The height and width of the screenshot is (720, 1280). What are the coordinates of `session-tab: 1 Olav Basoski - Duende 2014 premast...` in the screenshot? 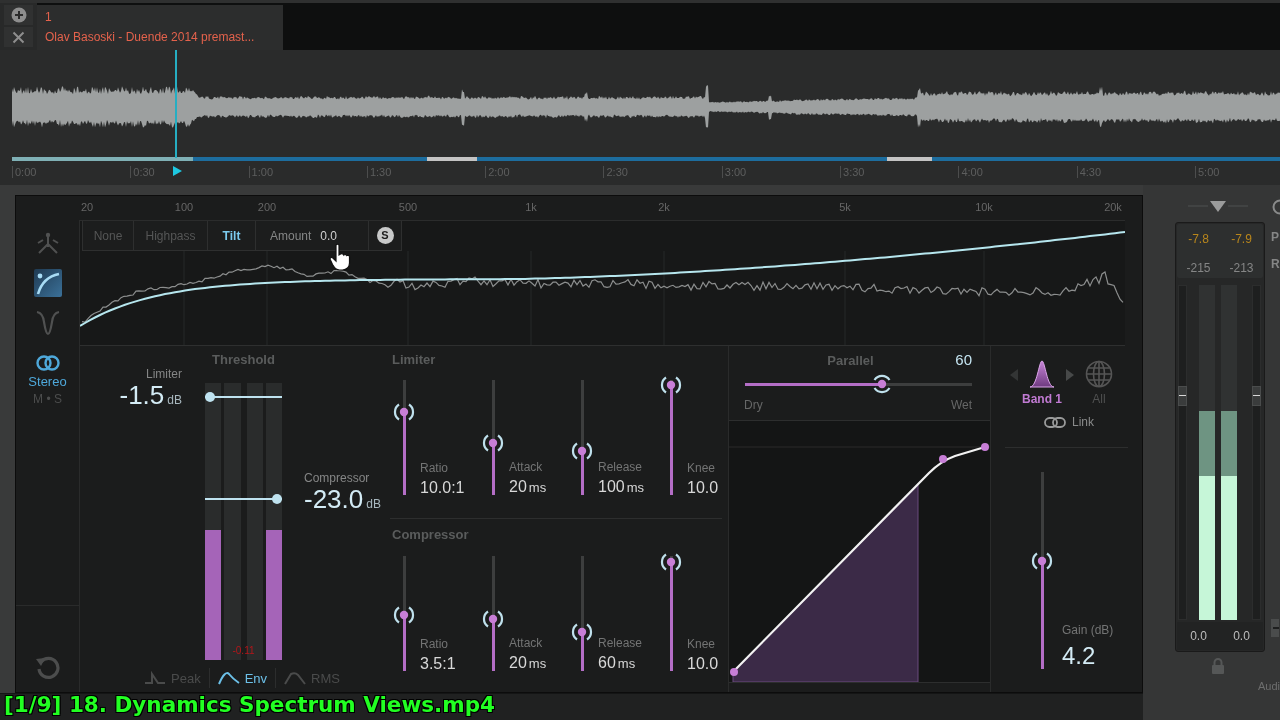 It's located at (160, 27).